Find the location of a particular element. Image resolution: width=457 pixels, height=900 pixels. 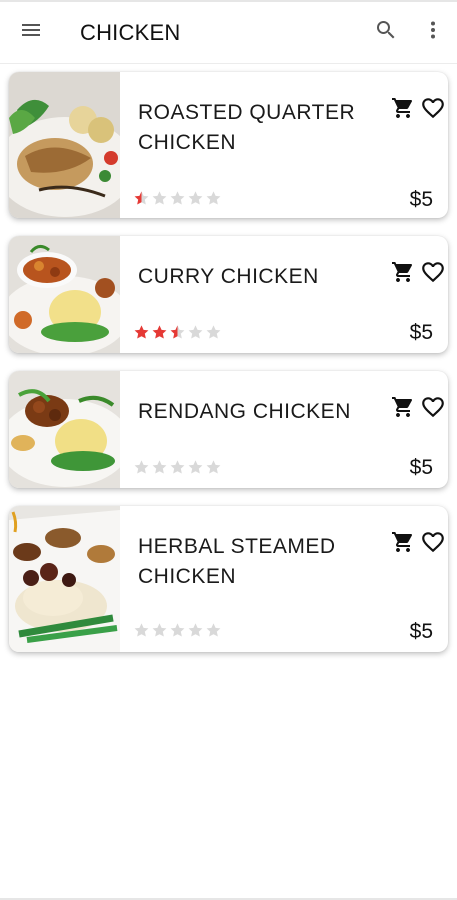

item-name: ROASTED QUARTER CHICKEN is located at coordinates (247, 127).